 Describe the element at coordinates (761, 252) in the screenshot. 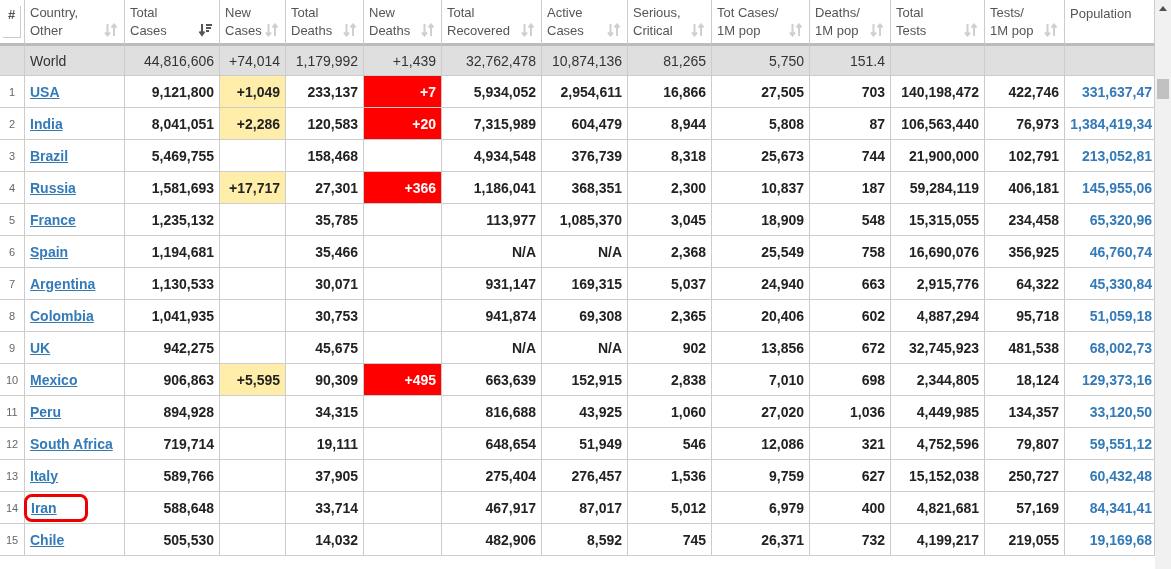

I see `table-cell: 25,549` at that location.